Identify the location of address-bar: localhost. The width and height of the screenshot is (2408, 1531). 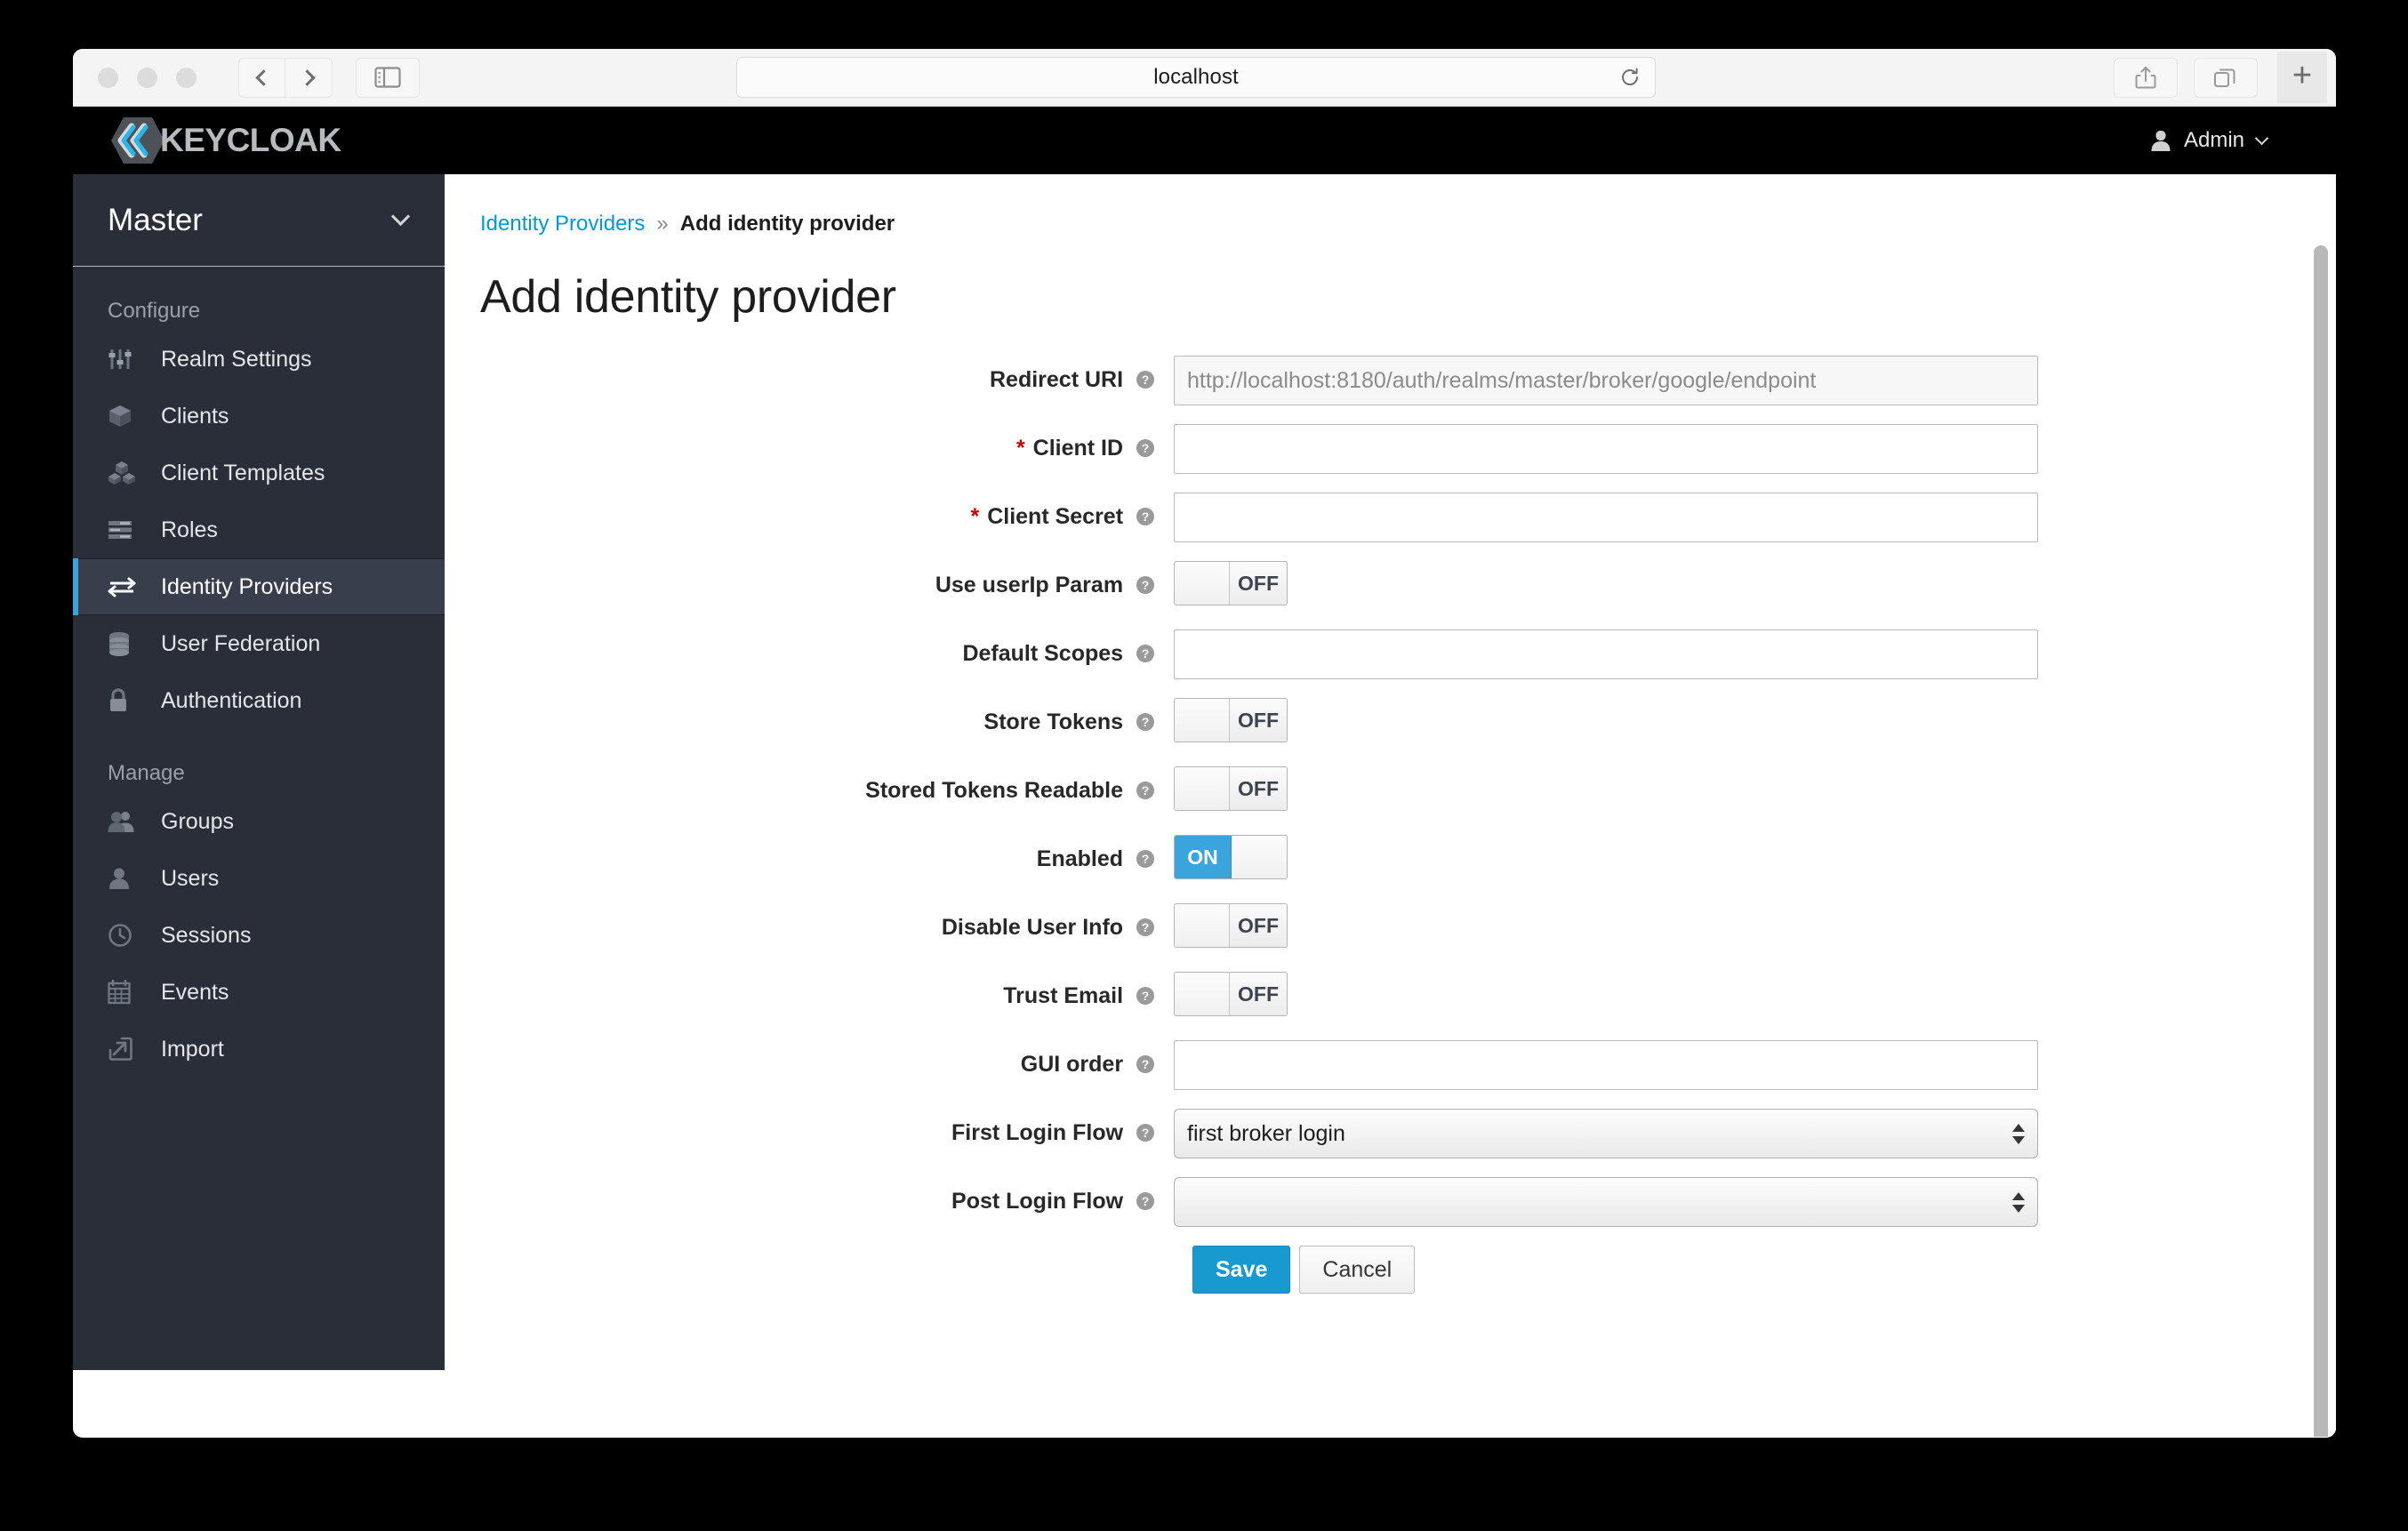
(1196, 77).